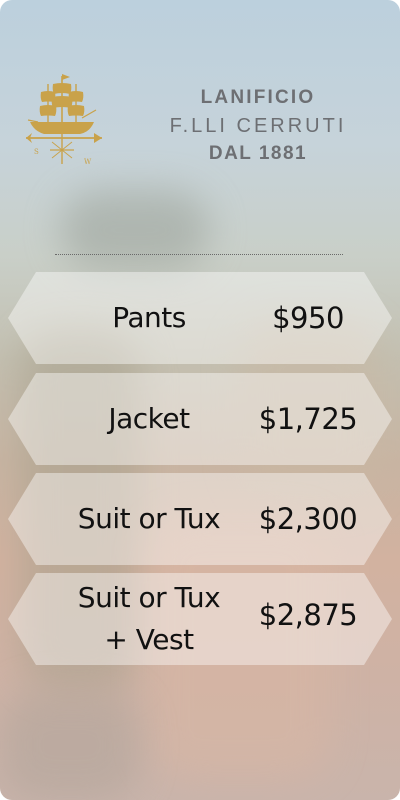 Image resolution: width=400 pixels, height=800 pixels. I want to click on item-name-line: Suit or Tux, so click(149, 597).